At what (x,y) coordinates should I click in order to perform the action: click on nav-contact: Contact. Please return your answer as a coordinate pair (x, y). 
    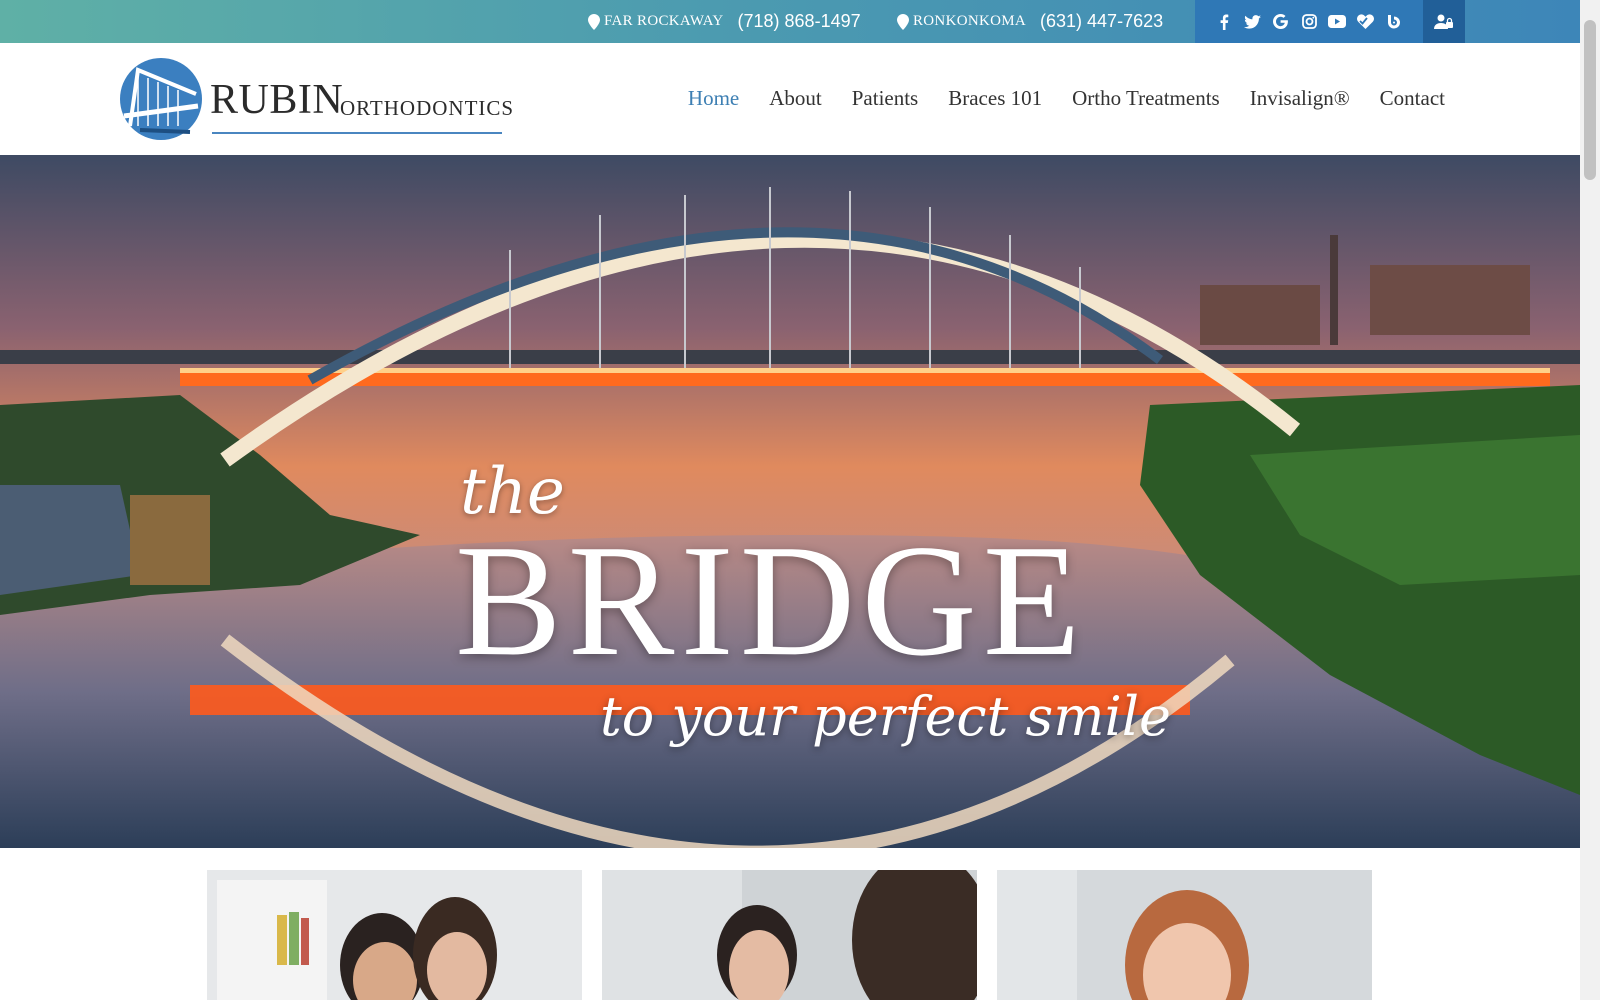
    Looking at the image, I should click on (1412, 98).